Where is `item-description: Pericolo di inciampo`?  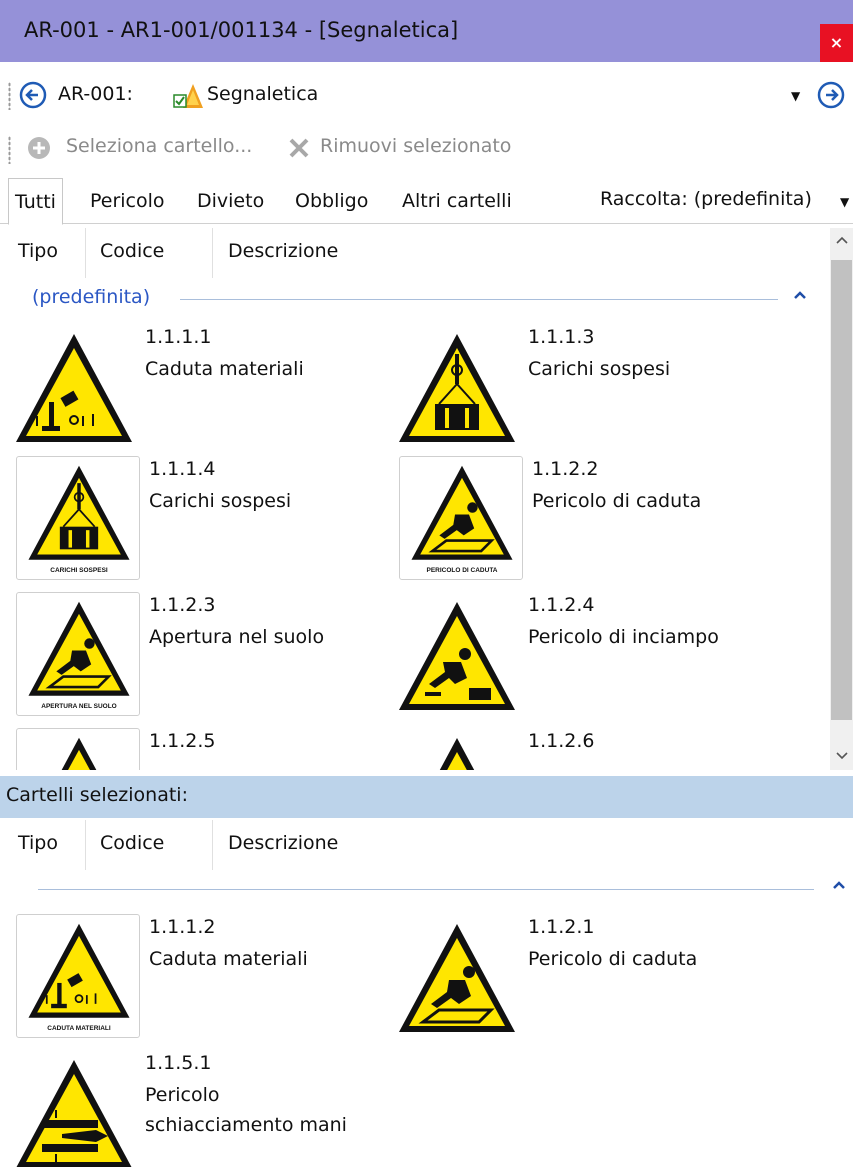 item-description: Pericolo di inciampo is located at coordinates (623, 637).